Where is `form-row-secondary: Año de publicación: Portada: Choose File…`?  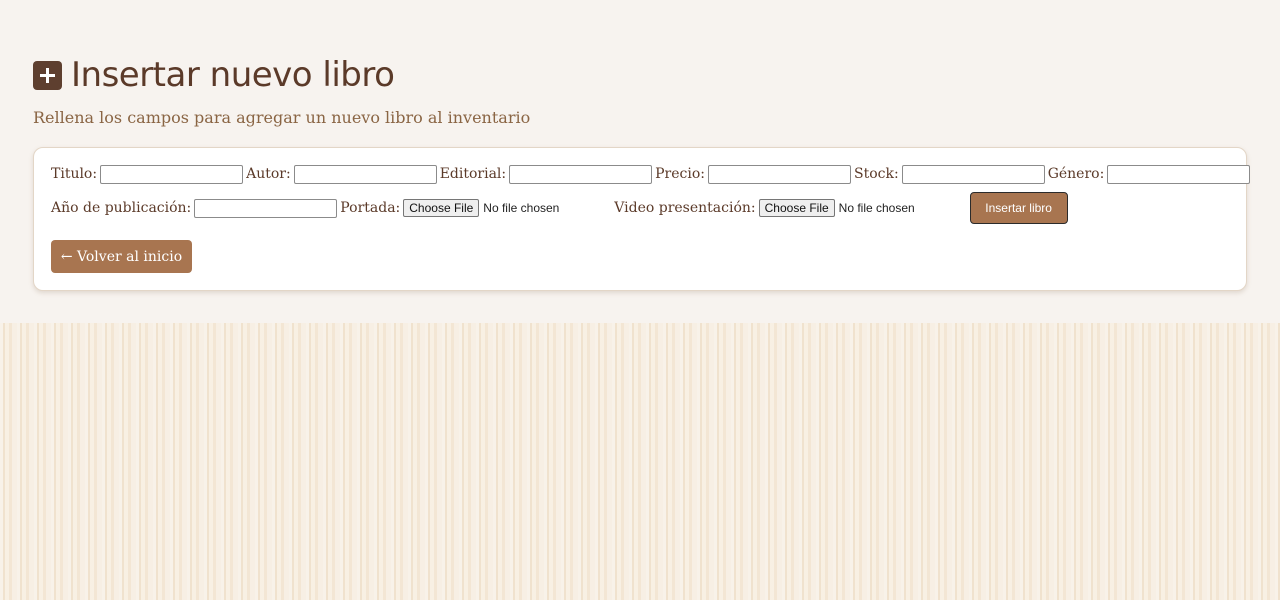
form-row-secondary: Año de publicación: Portada: Choose File… is located at coordinates (559, 208).